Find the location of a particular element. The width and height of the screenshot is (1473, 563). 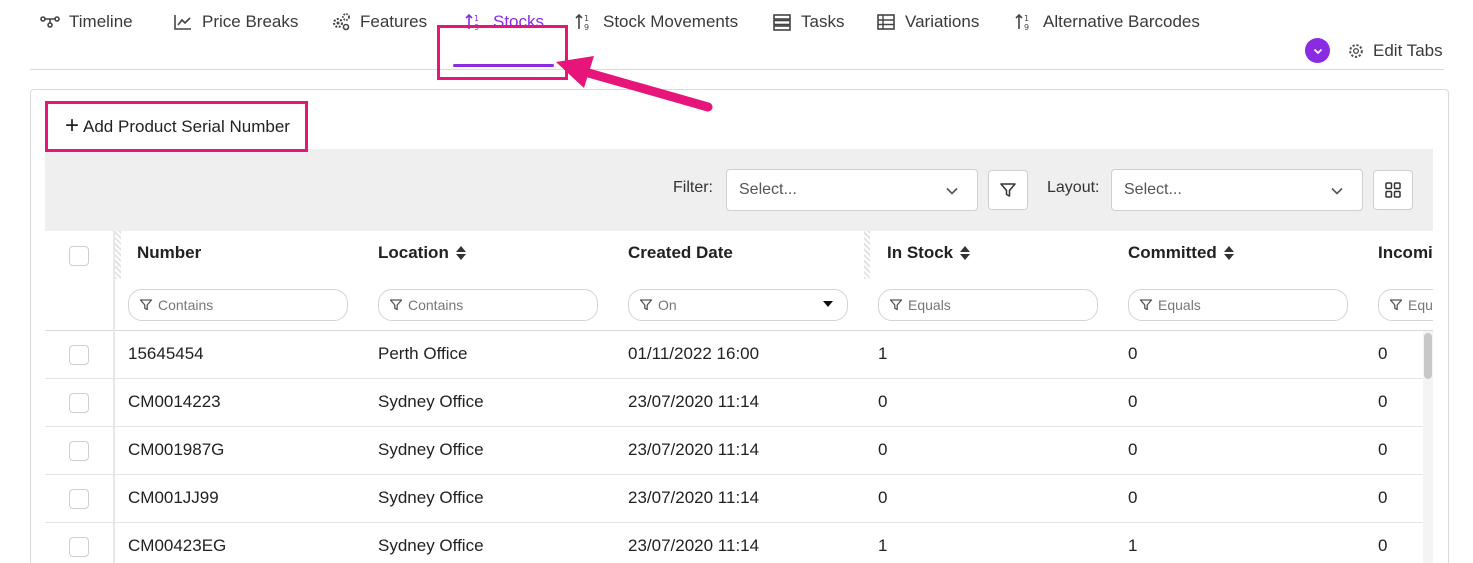

filter-input-incoming: Equ is located at coordinates (1405, 305).